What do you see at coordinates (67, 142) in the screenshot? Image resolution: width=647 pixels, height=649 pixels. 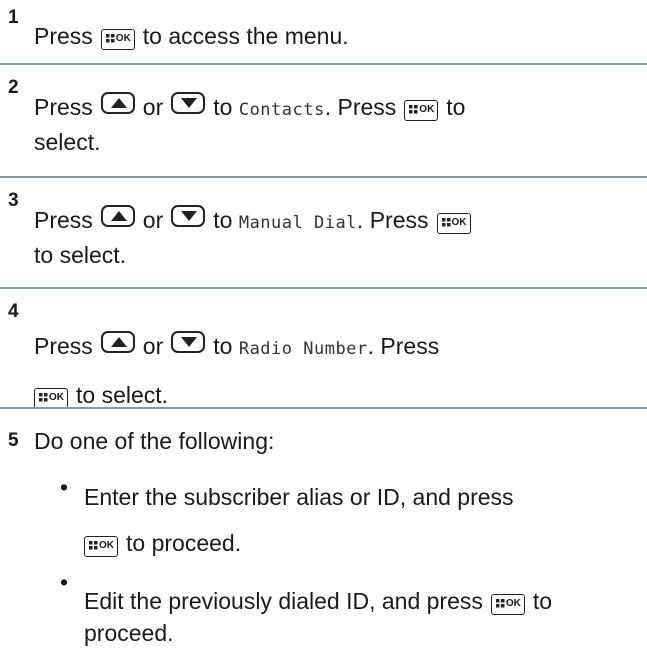 I see `step-instruction: select.` at bounding box center [67, 142].